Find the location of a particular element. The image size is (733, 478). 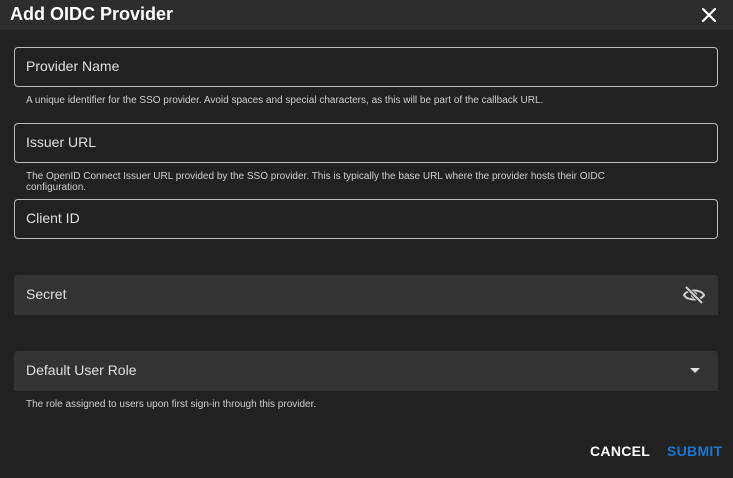

cancel-button: CANCEL is located at coordinates (620, 451).